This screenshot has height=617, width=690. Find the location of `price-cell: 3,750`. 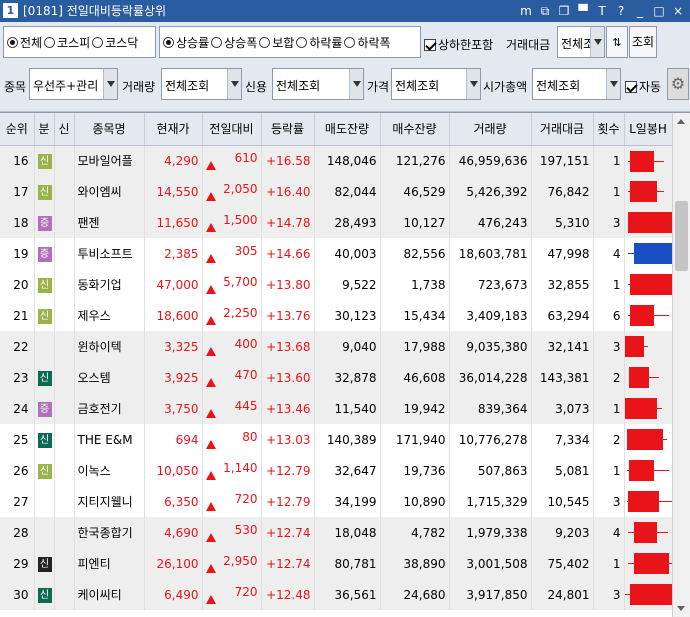

price-cell: 3,750 is located at coordinates (173, 408).